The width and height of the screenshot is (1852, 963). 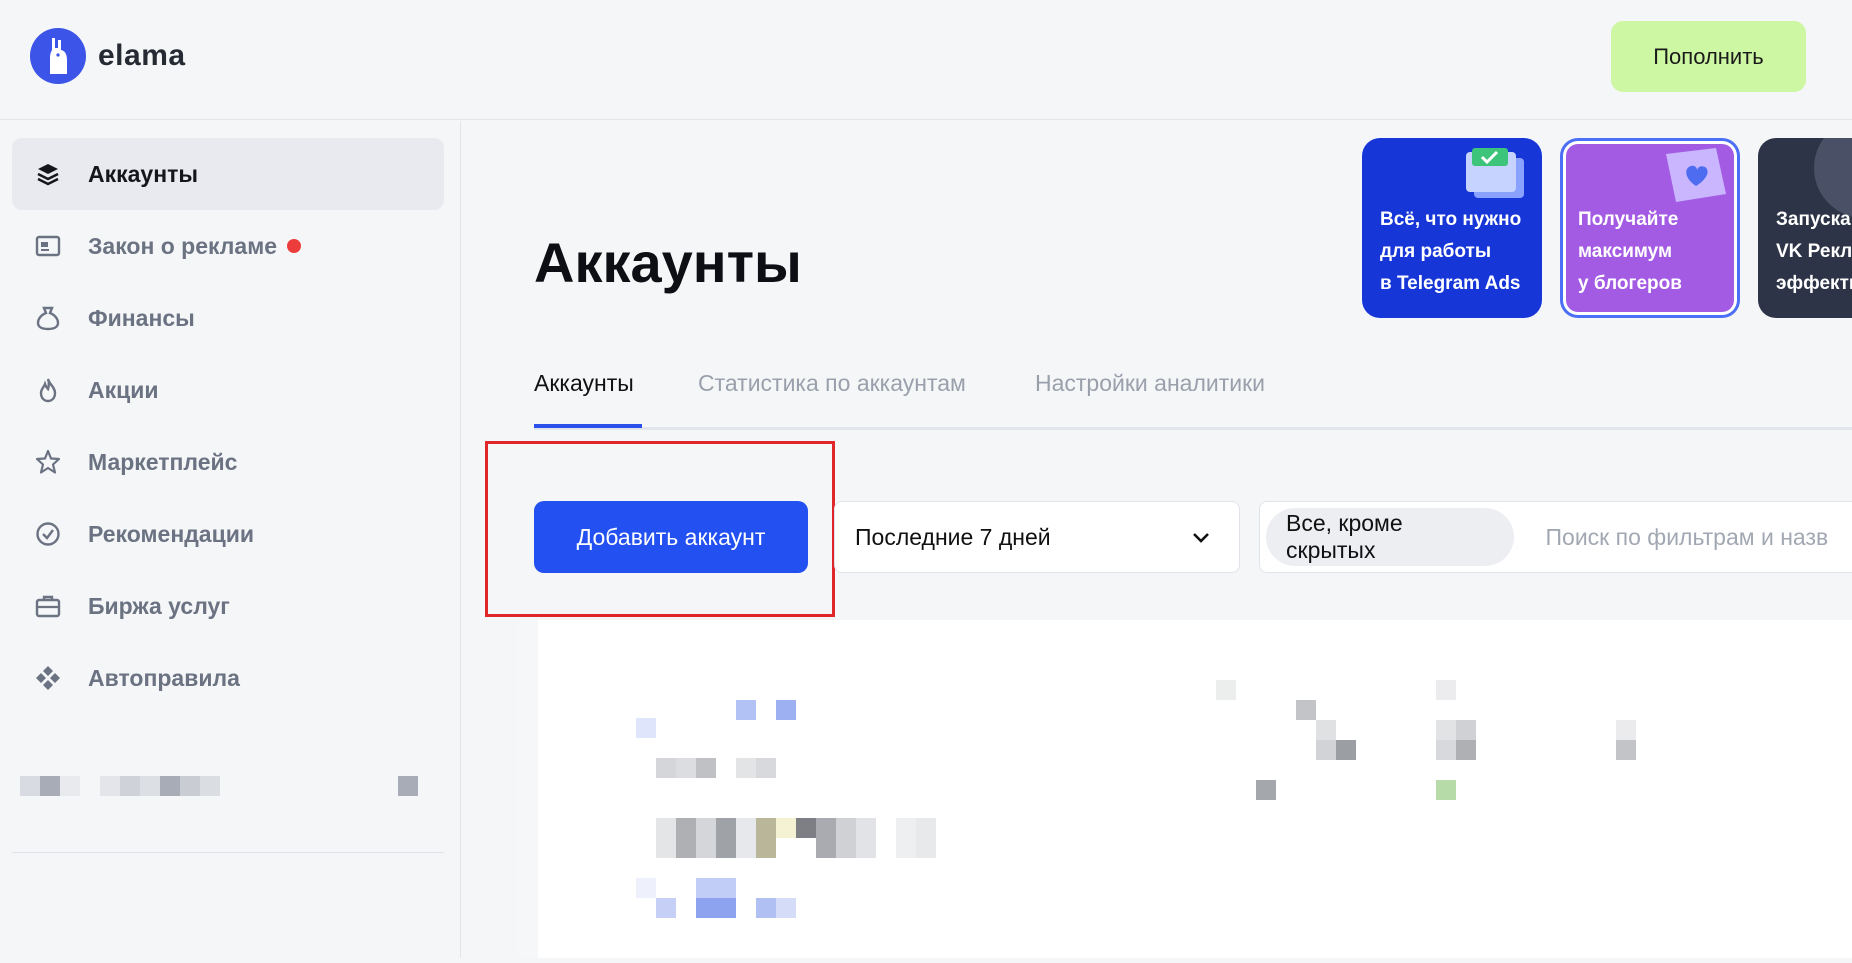 I want to click on sidebar-item-recommendations: Рекомендации, so click(x=228, y=534).